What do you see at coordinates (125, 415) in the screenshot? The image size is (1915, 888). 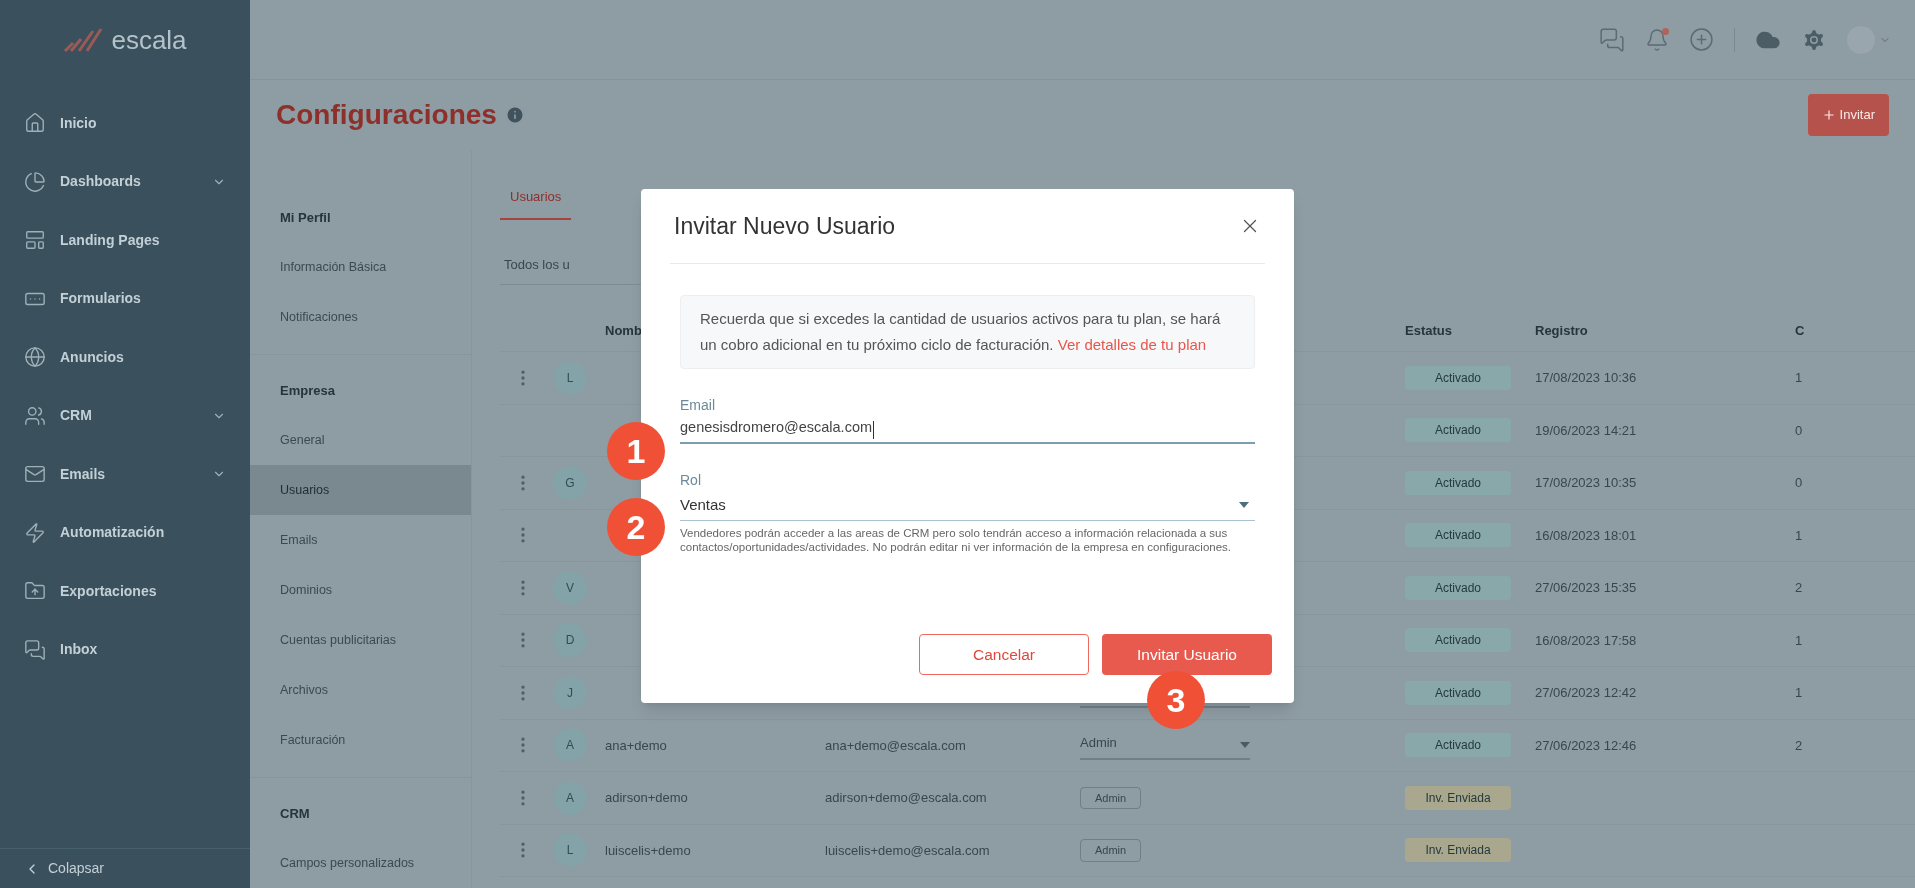 I see `sidebar-item: CRM` at bounding box center [125, 415].